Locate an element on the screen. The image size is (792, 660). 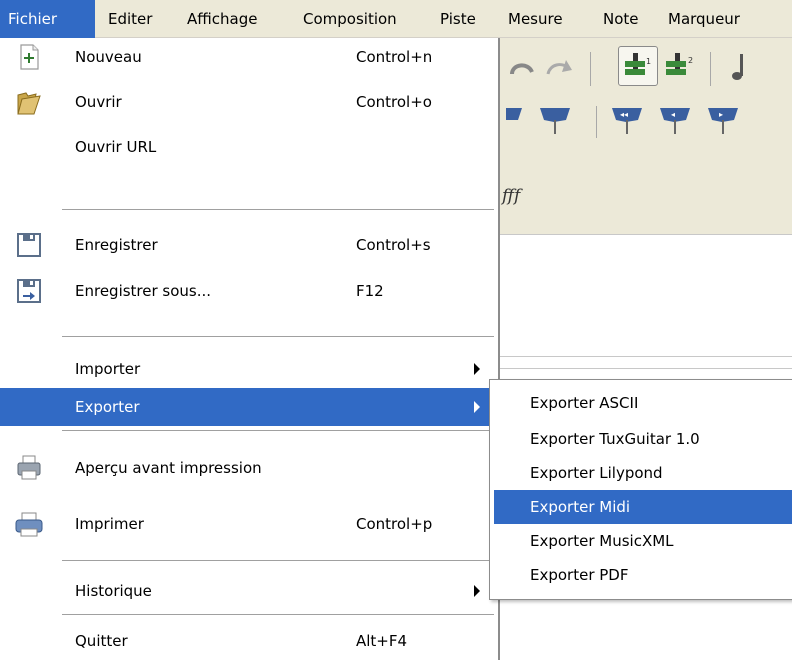
next-marker-icon: ▸ is located at coordinates (724, 120).